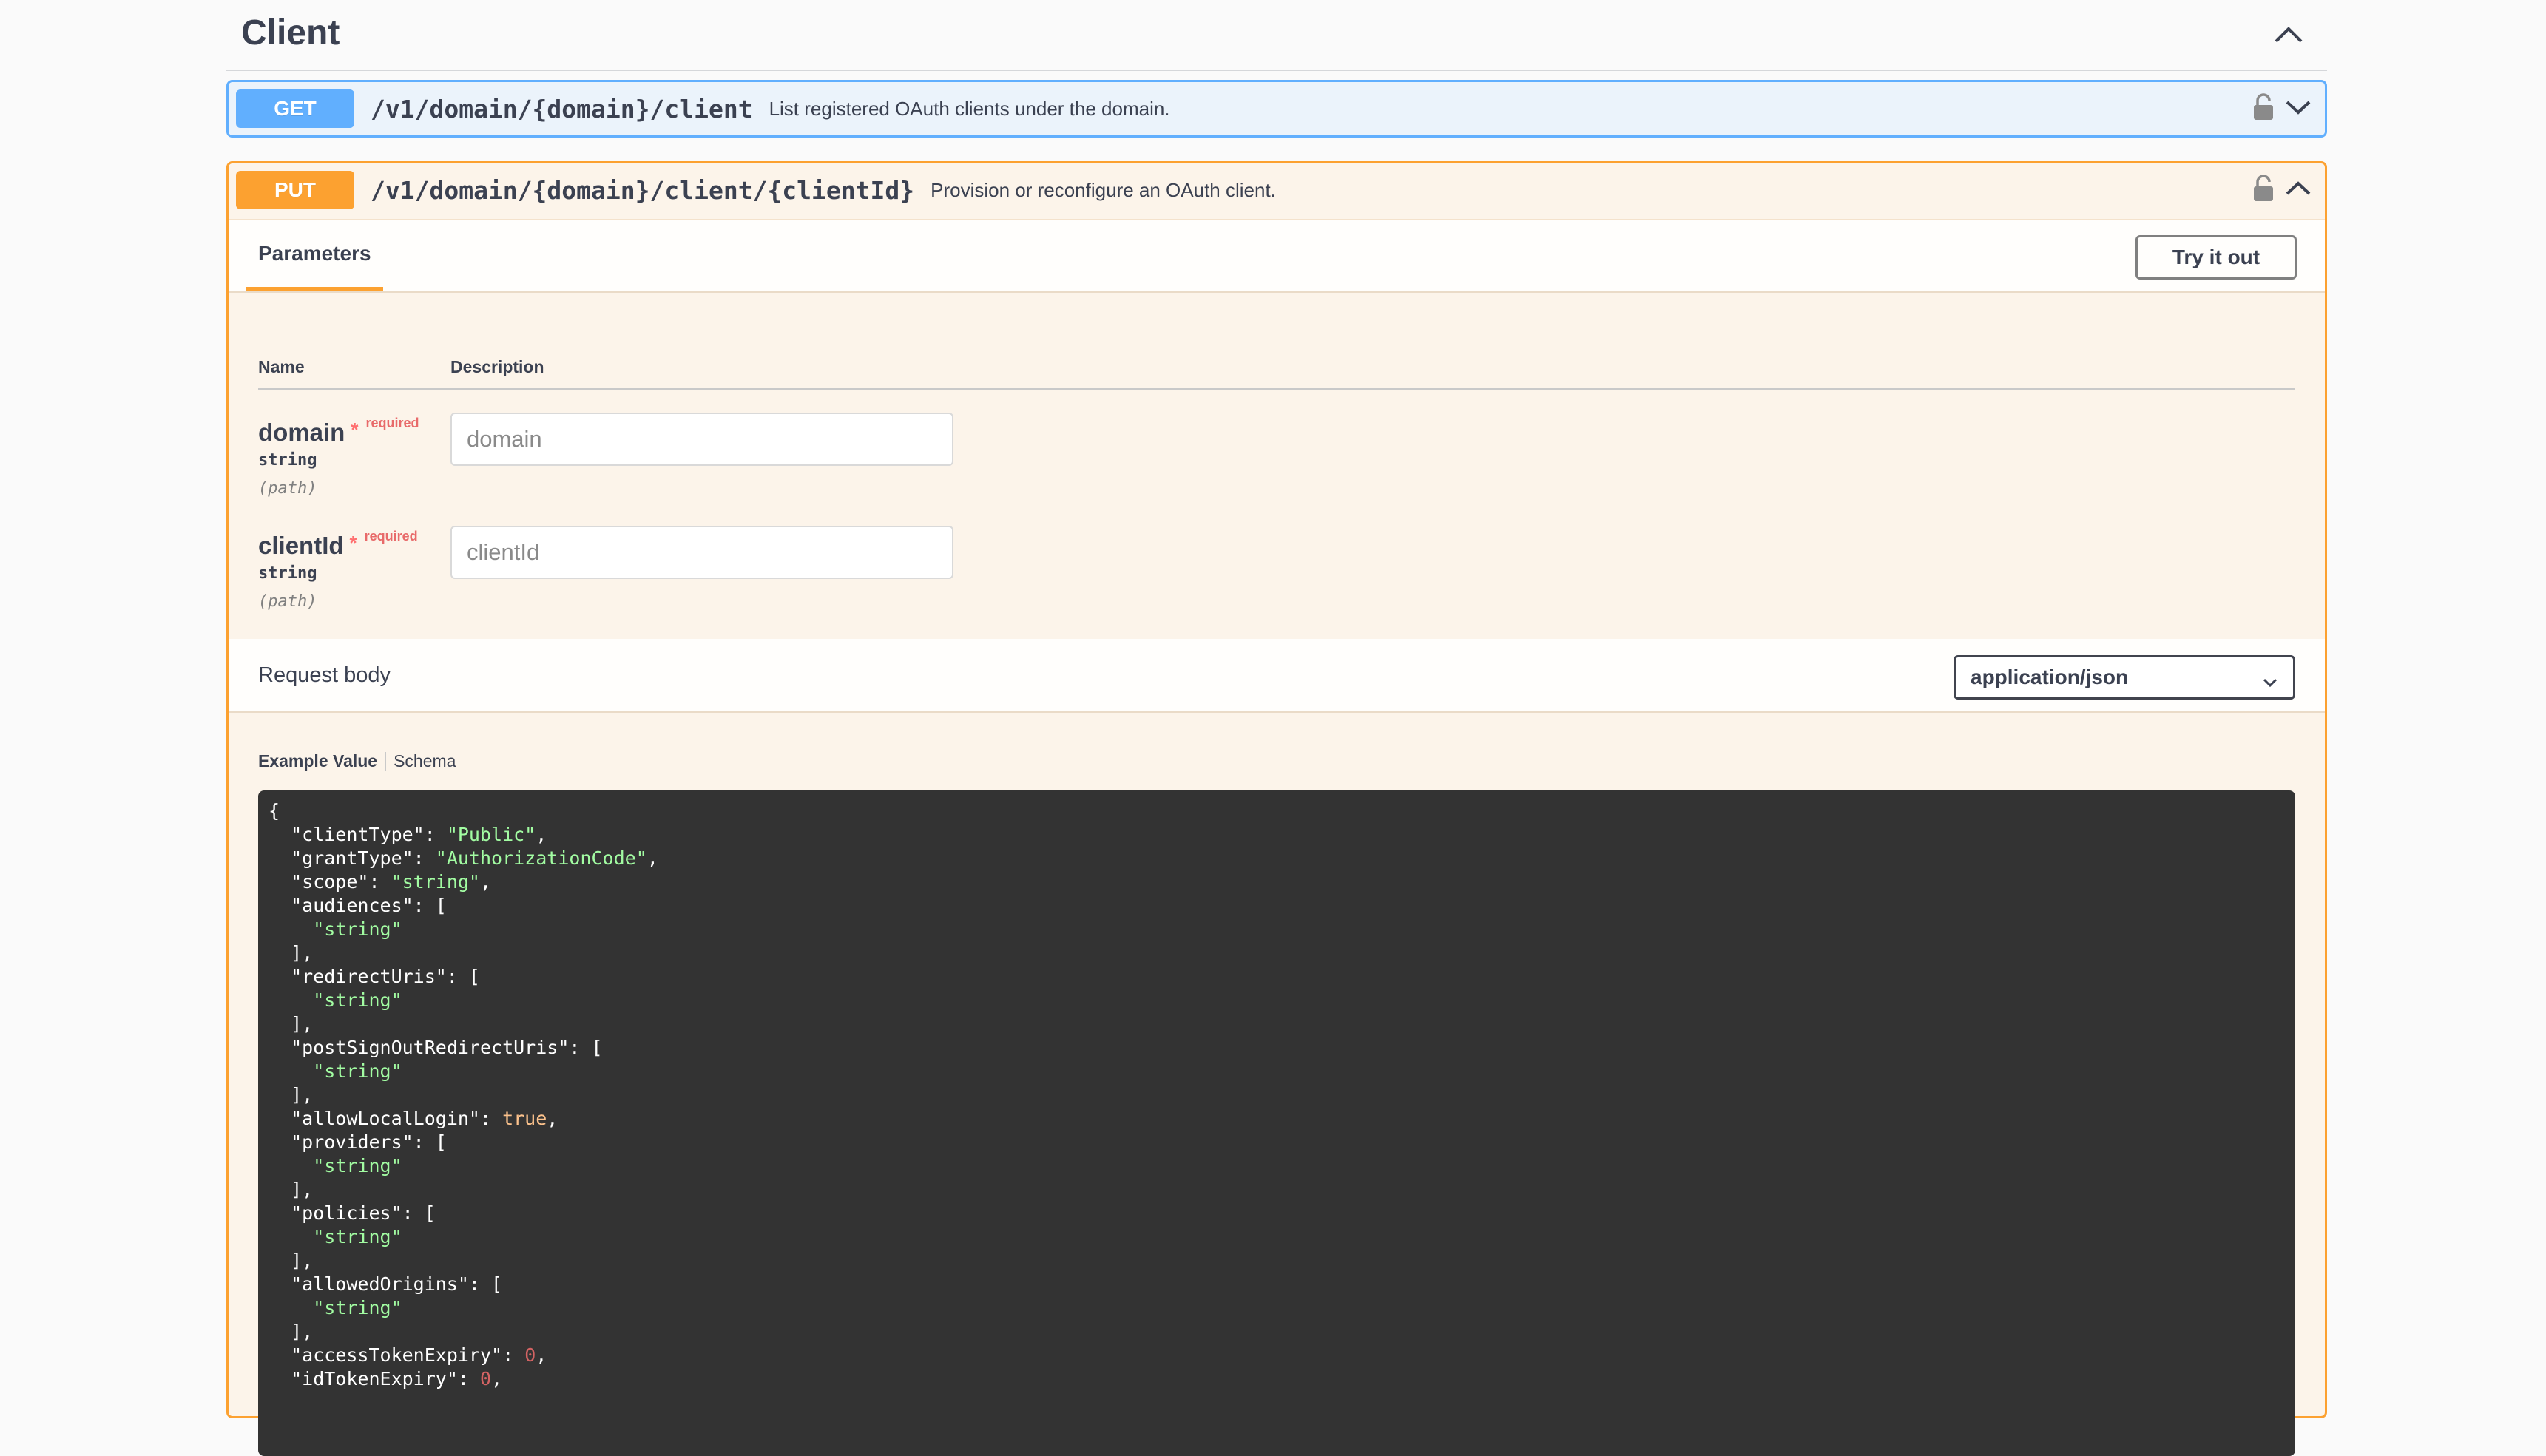 The height and width of the screenshot is (1456, 2546). I want to click on code-token: {, so click(274, 811).